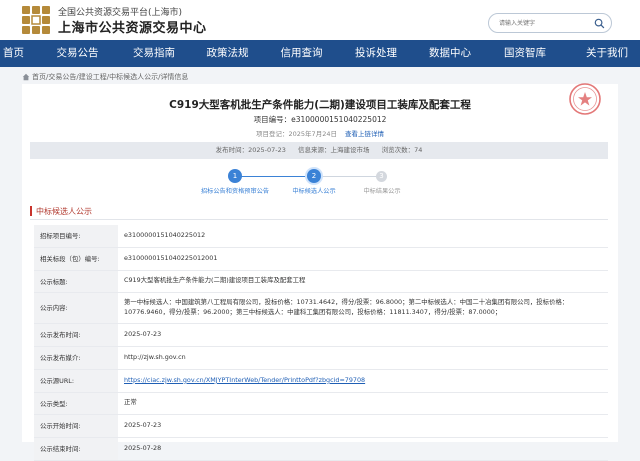  What do you see at coordinates (31, 211) in the screenshot?
I see `section-marker` at bounding box center [31, 211].